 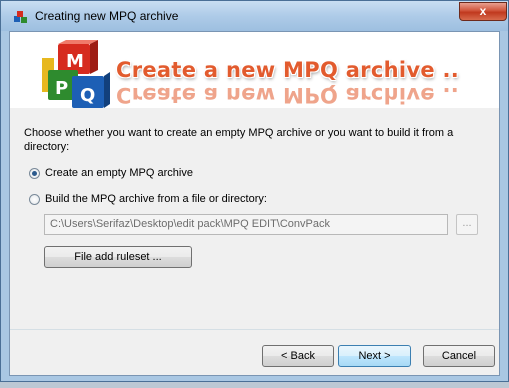 What do you see at coordinates (34, 199) in the screenshot?
I see `radio-unselected-icon` at bounding box center [34, 199].